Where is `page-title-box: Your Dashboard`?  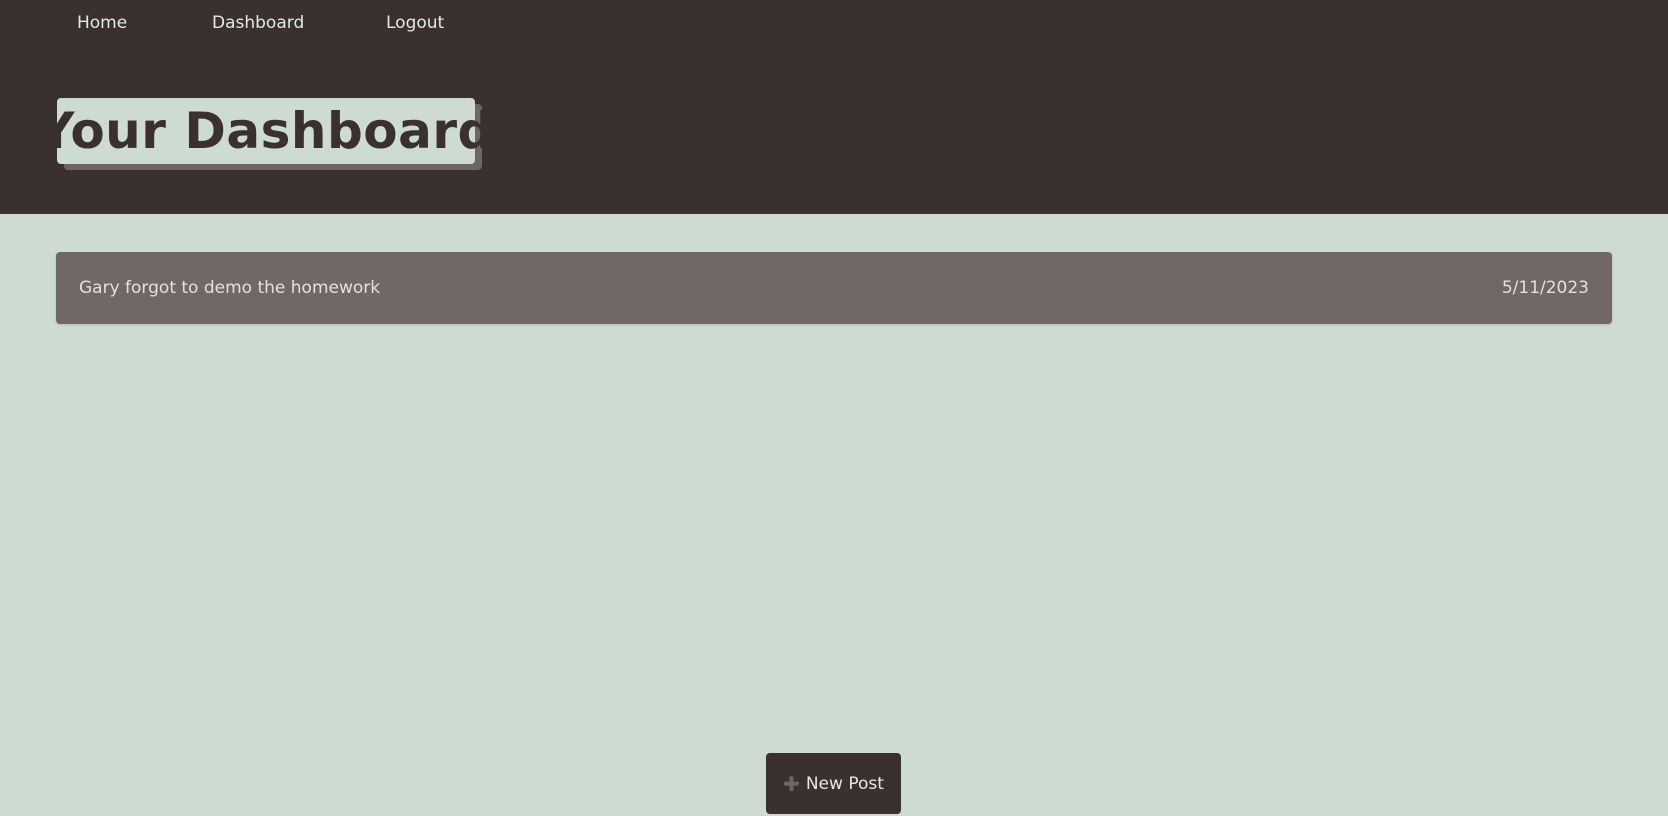
page-title-box: Your Dashboard is located at coordinates (265, 131).